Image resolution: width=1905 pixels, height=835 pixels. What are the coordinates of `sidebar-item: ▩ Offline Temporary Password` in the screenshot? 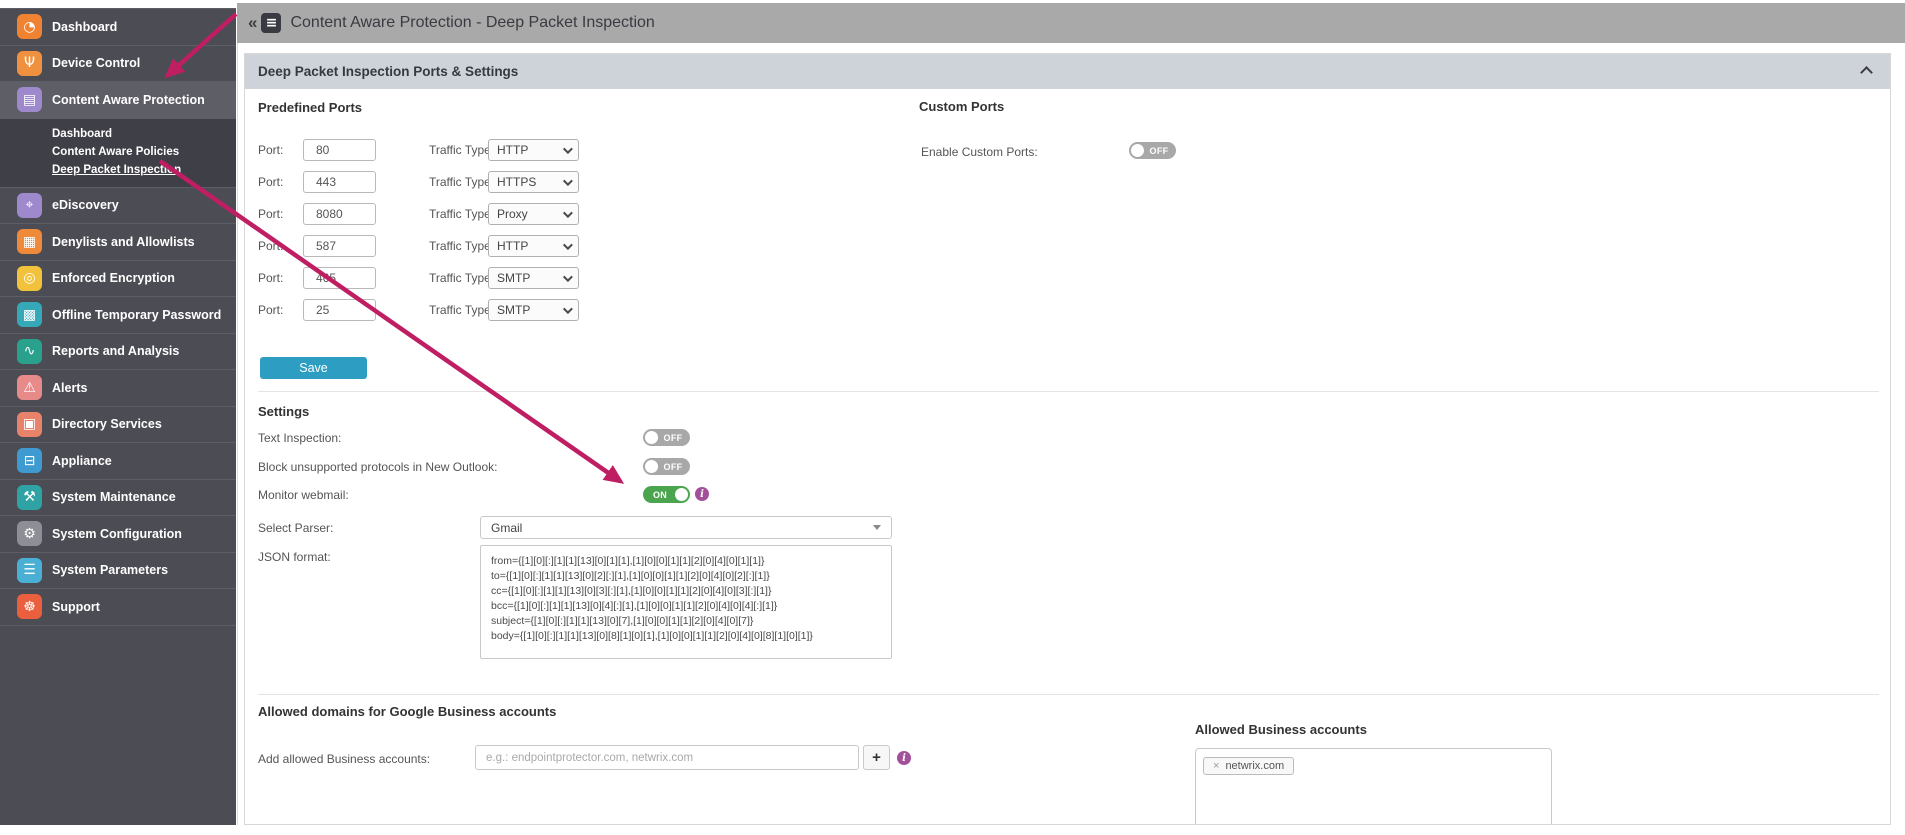 It's located at (118, 314).